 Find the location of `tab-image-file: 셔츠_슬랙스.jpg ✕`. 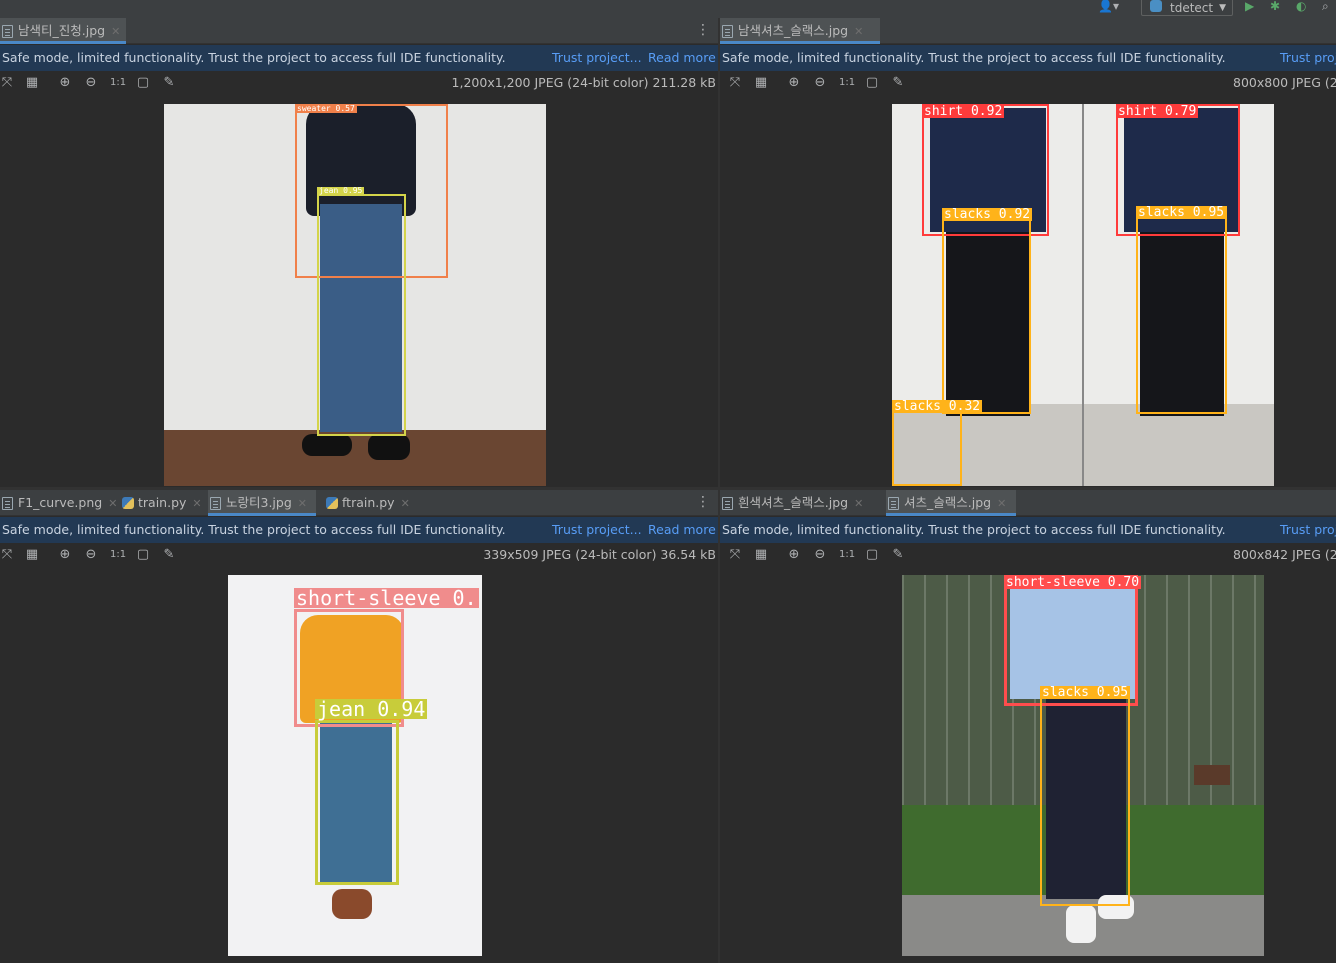

tab-image-file: 셔츠_슬랙스.jpg ✕ is located at coordinates (951, 503).